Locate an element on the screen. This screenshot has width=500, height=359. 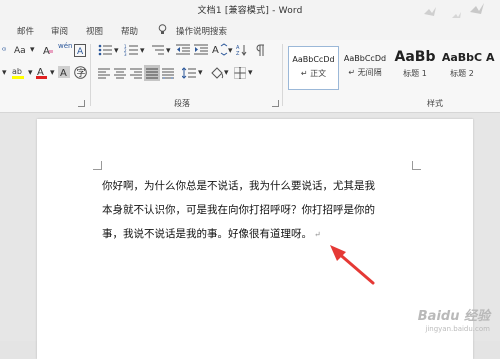
font-dialog-launcher-icon is located at coordinates (81, 103).